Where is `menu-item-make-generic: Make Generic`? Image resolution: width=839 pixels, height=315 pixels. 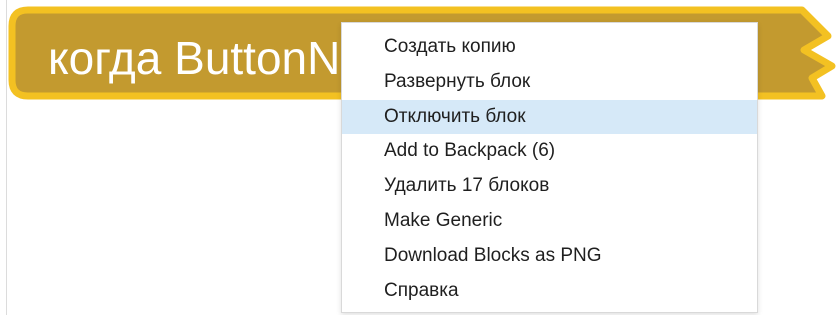
menu-item-make-generic: Make Generic is located at coordinates (549, 221).